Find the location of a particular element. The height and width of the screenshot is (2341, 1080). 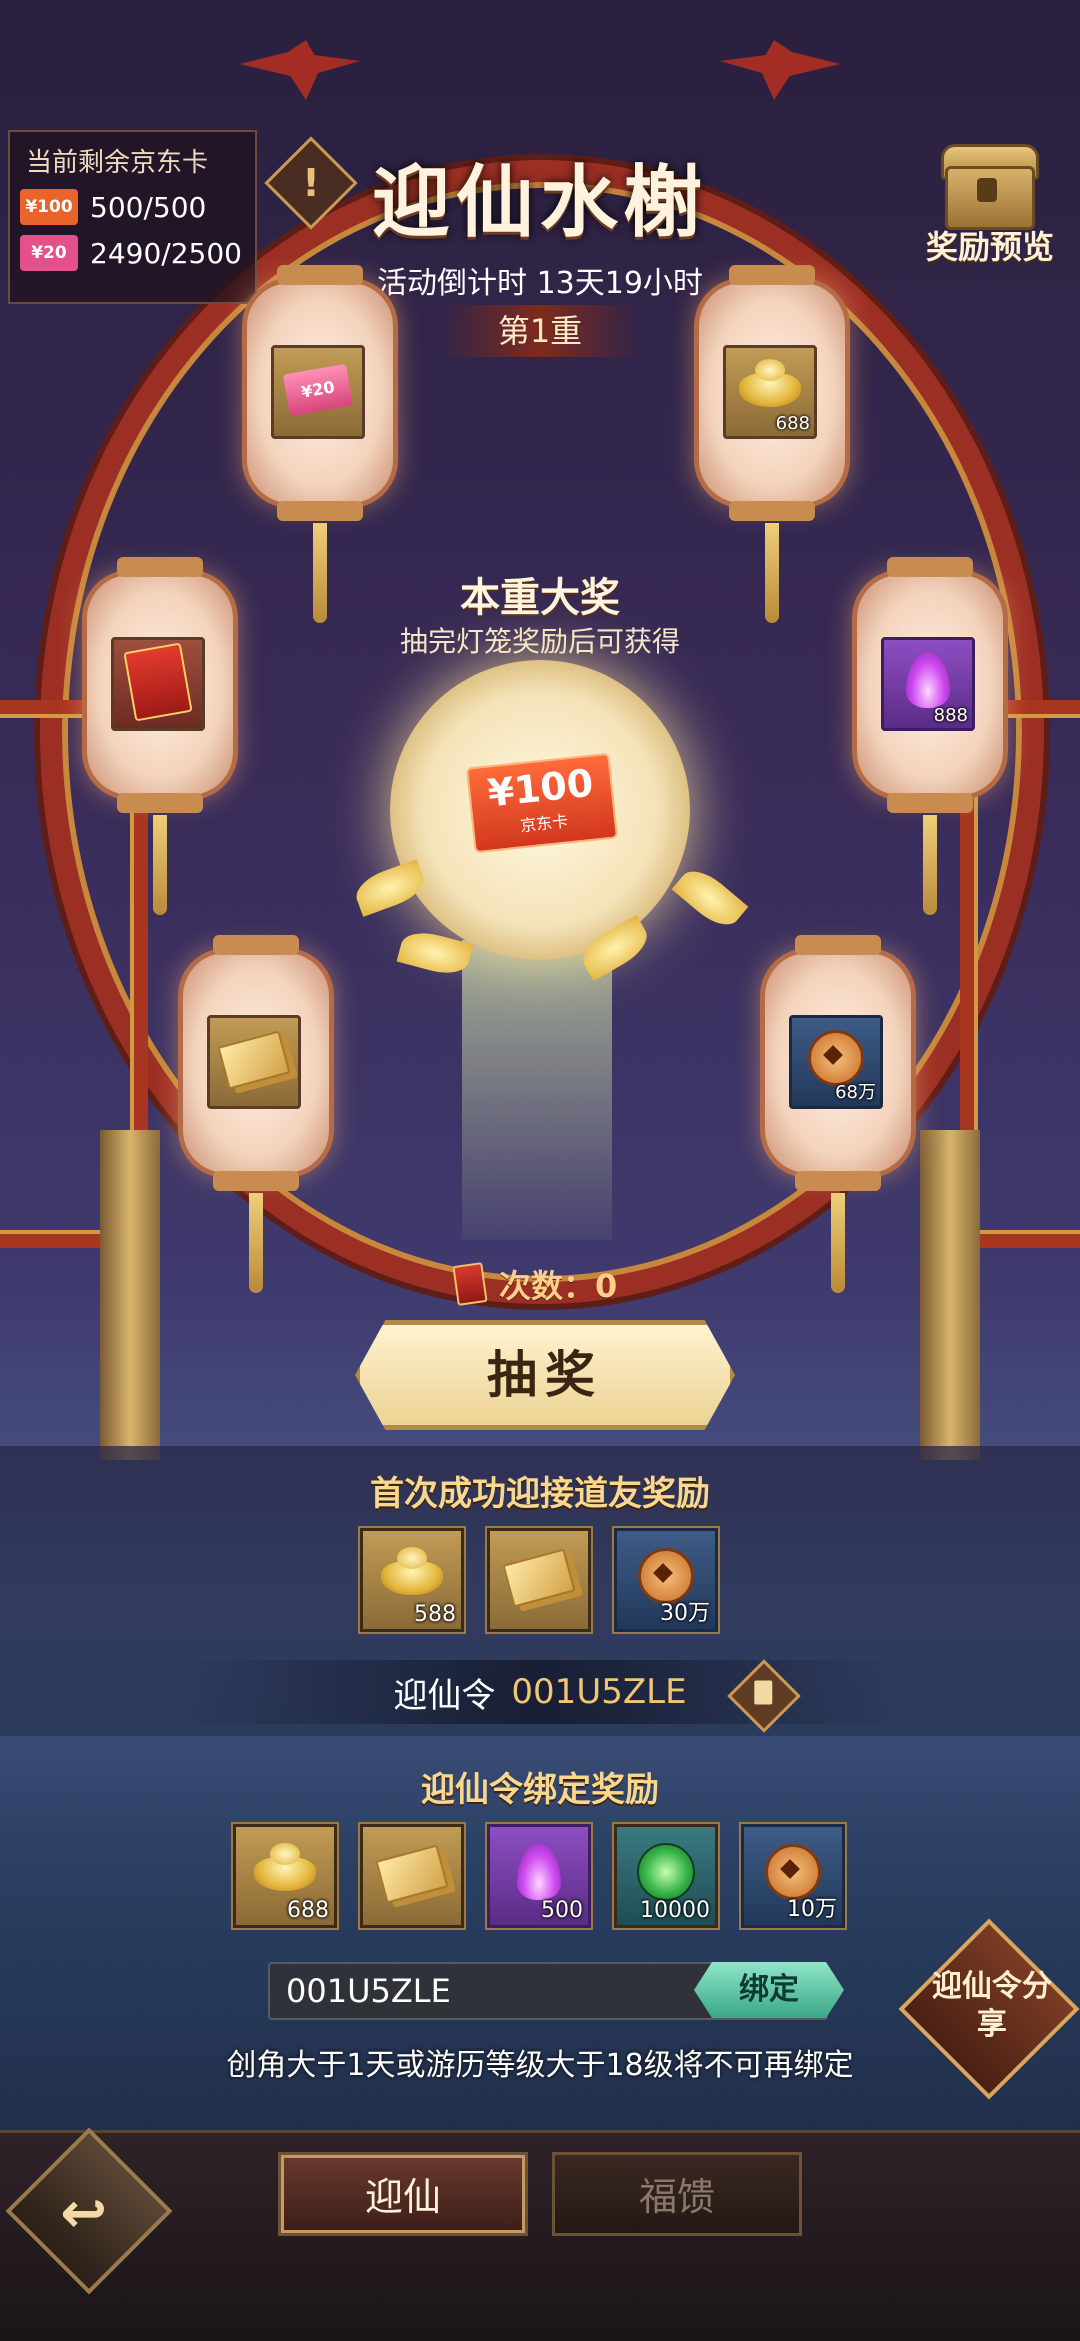

bottom-nav is located at coordinates (540, 2235).